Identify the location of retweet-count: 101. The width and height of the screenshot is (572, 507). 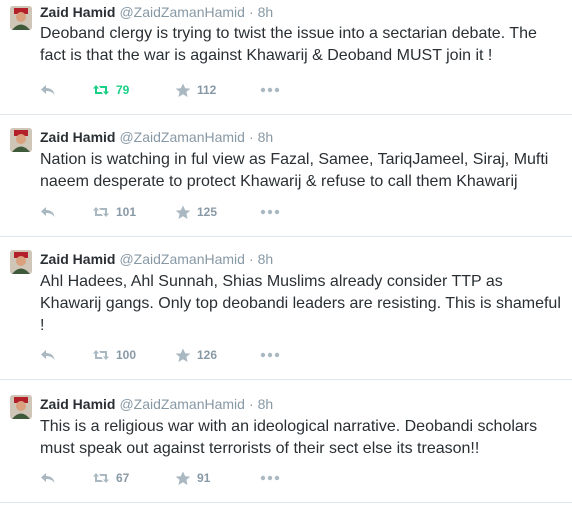
(126, 212).